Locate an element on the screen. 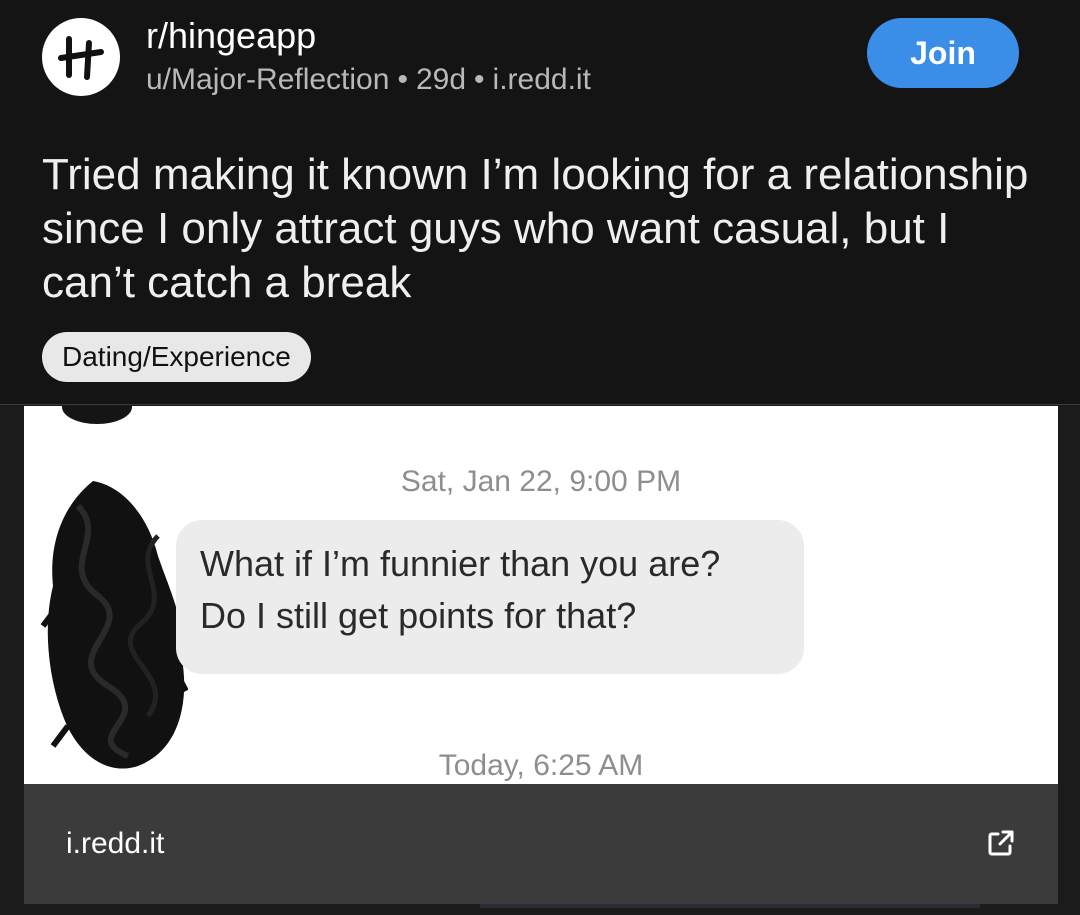 This screenshot has height=915, width=1080. post-age: 29d is located at coordinates (441, 79).